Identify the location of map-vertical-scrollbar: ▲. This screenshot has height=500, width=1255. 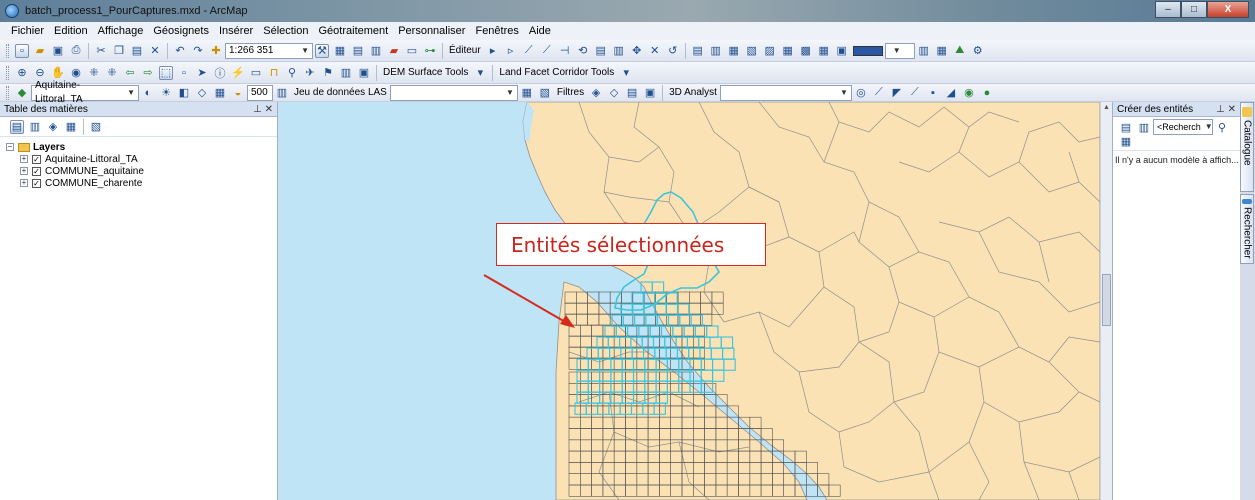
(1106, 301).